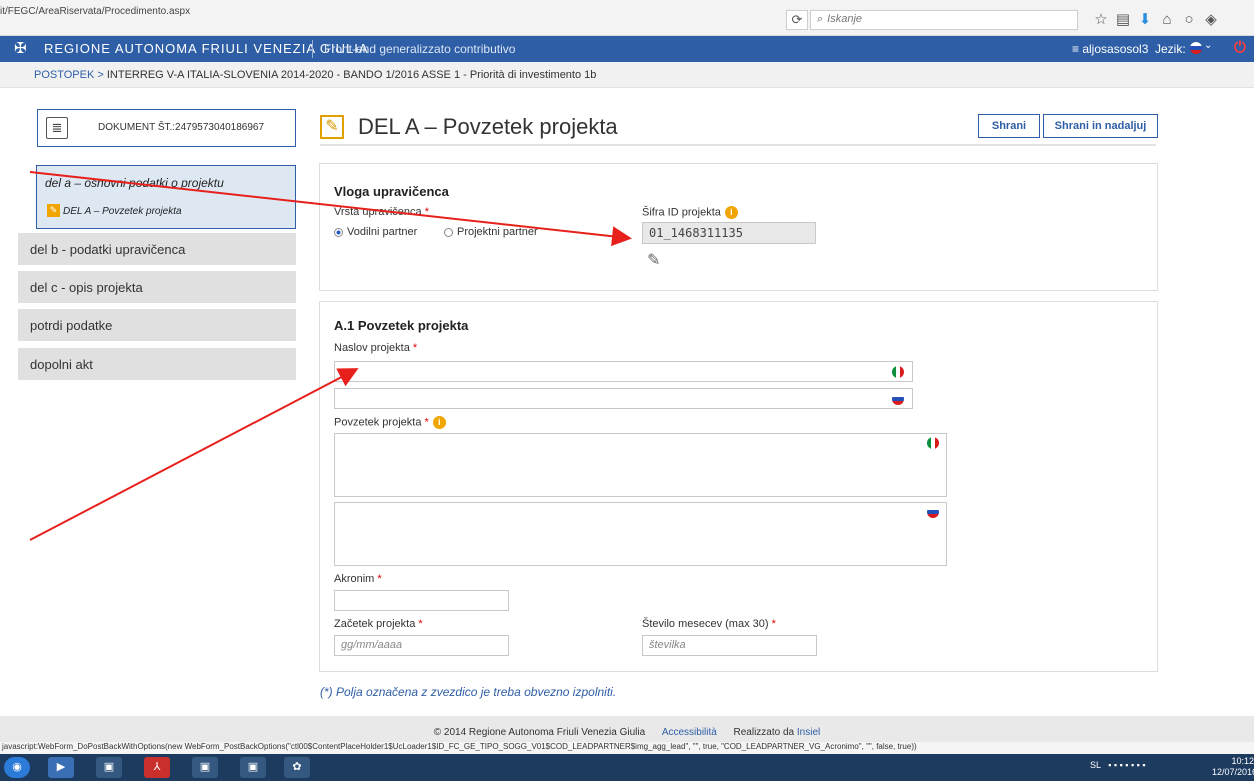  Describe the element at coordinates (1118, 765) in the screenshot. I see `system-tray: SL ▪ ▪ ▪ ▪ ▪ ▪ ▪` at that location.